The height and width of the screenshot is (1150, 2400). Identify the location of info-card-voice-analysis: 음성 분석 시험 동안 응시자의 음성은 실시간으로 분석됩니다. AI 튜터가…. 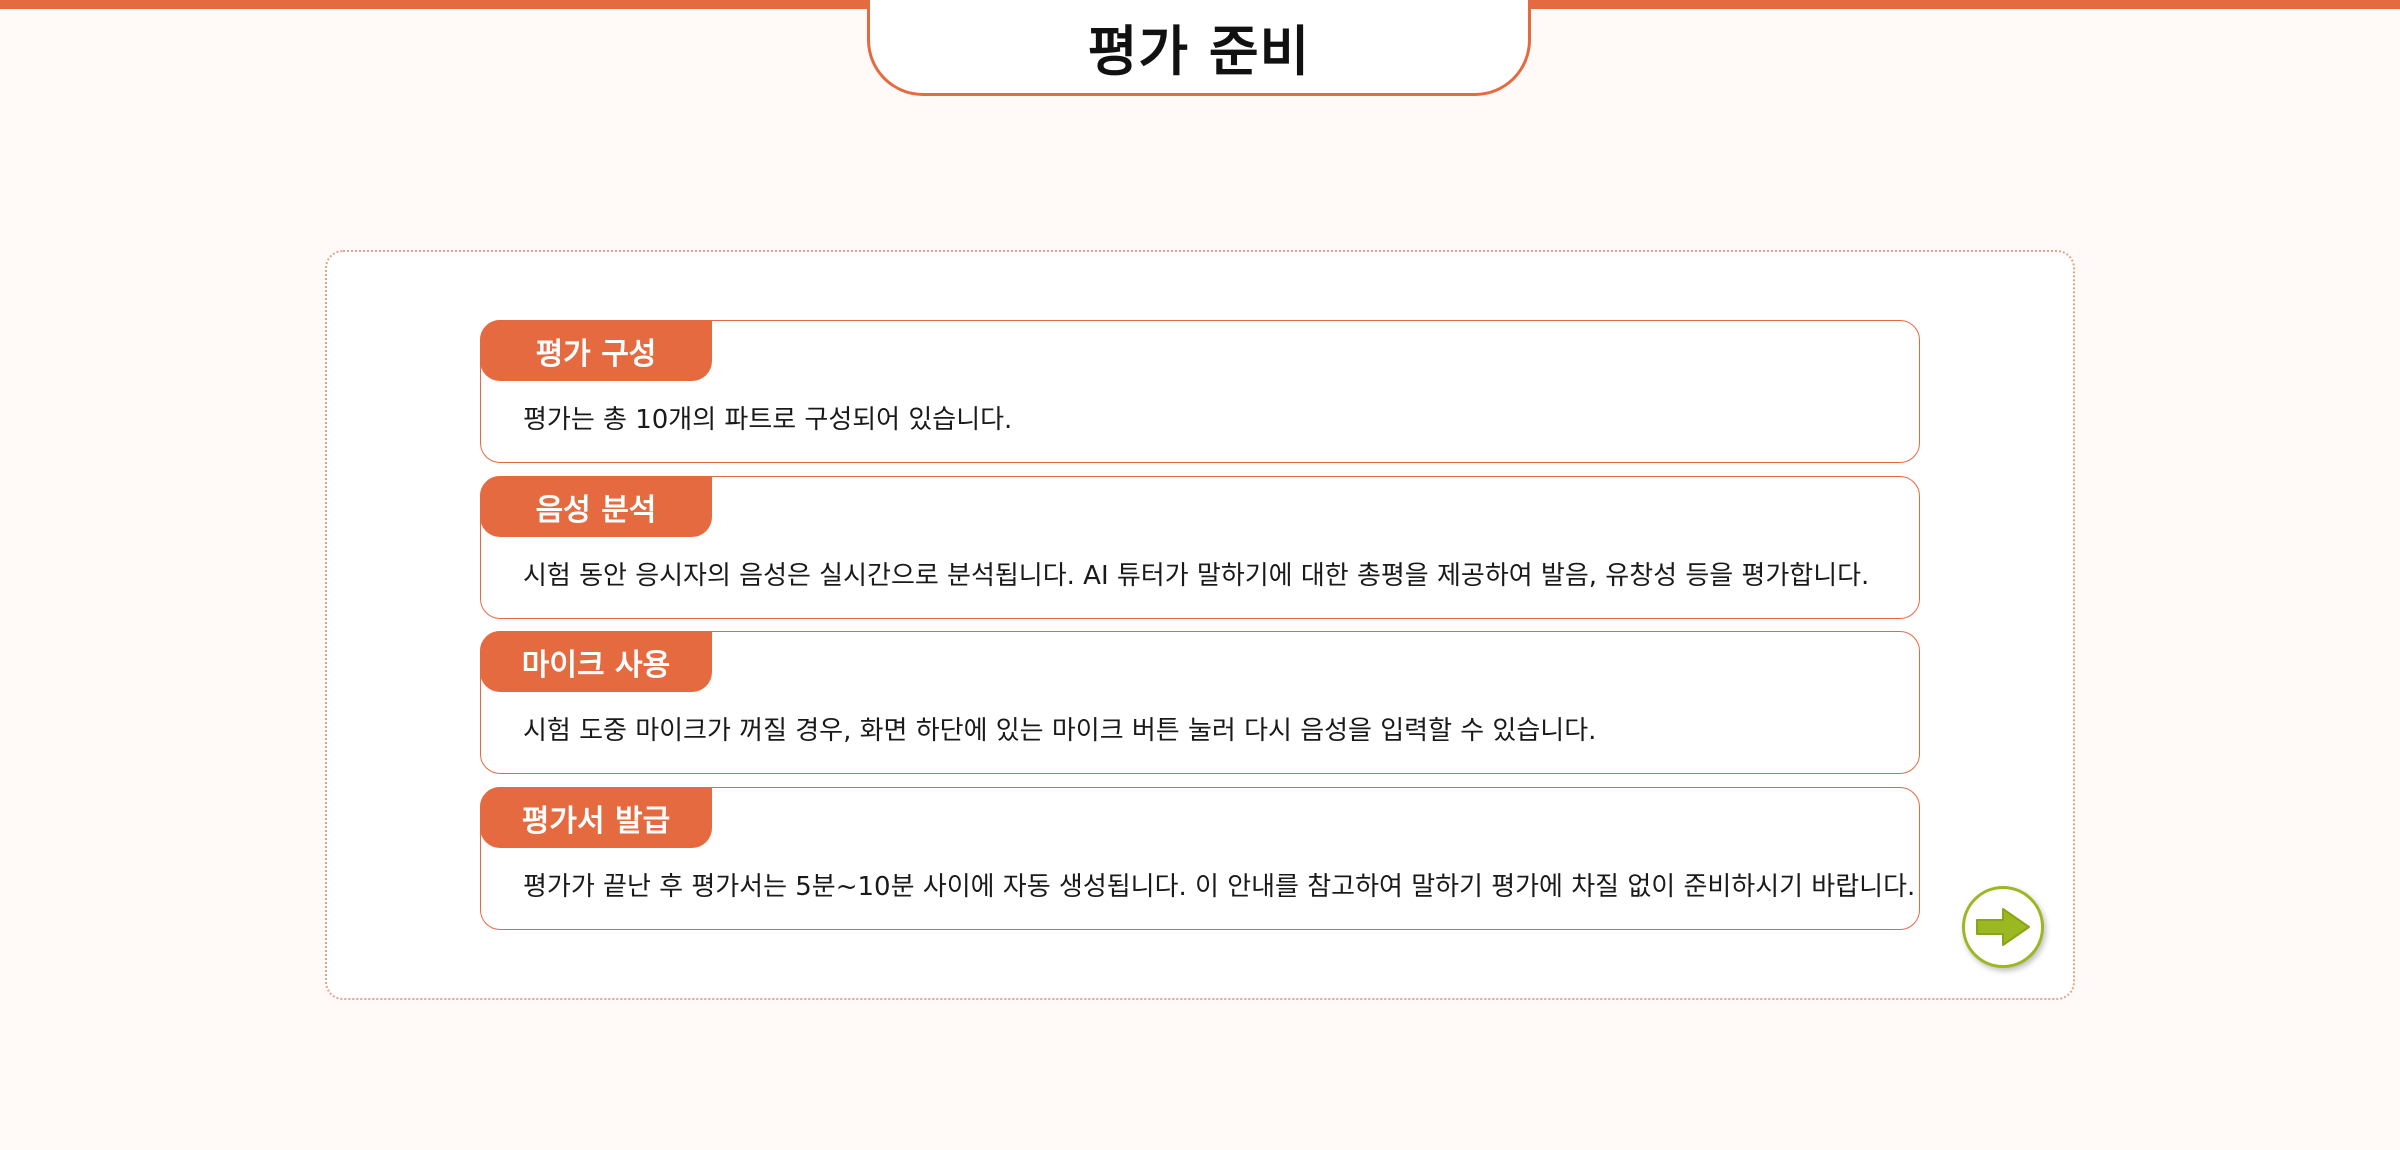
(1200, 547).